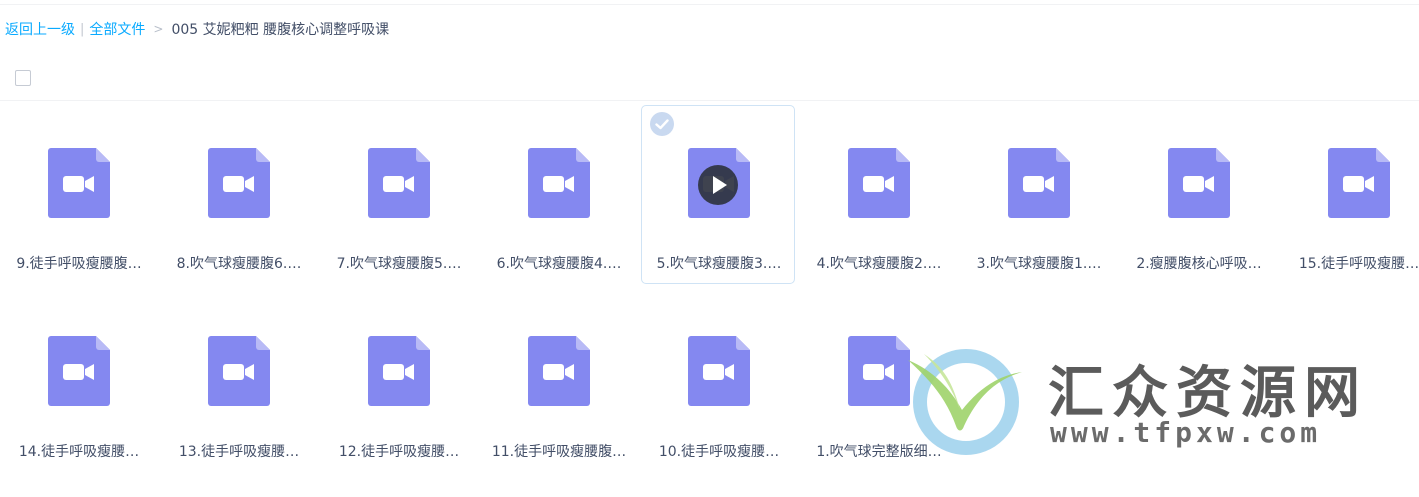 The width and height of the screenshot is (1419, 497). I want to click on breadcrumb: 返回上一级 | 全部文件 > 005 艾妮粑粑 腰腹核心调整呼吸课, so click(197, 29).